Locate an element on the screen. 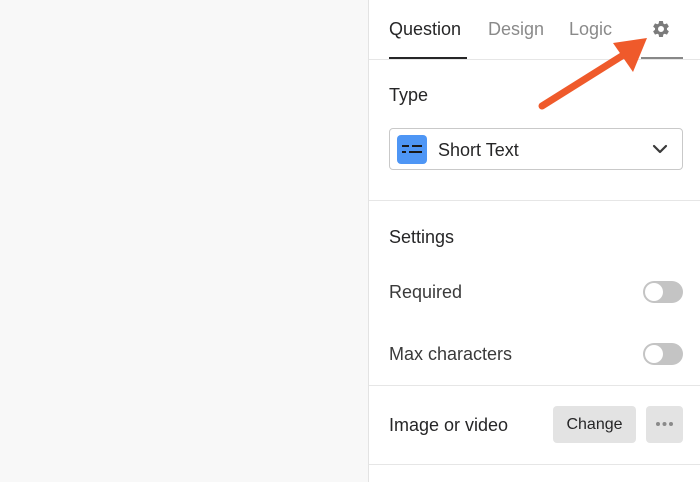 The width and height of the screenshot is (700, 482). settings-section-title: Settings is located at coordinates (422, 237).